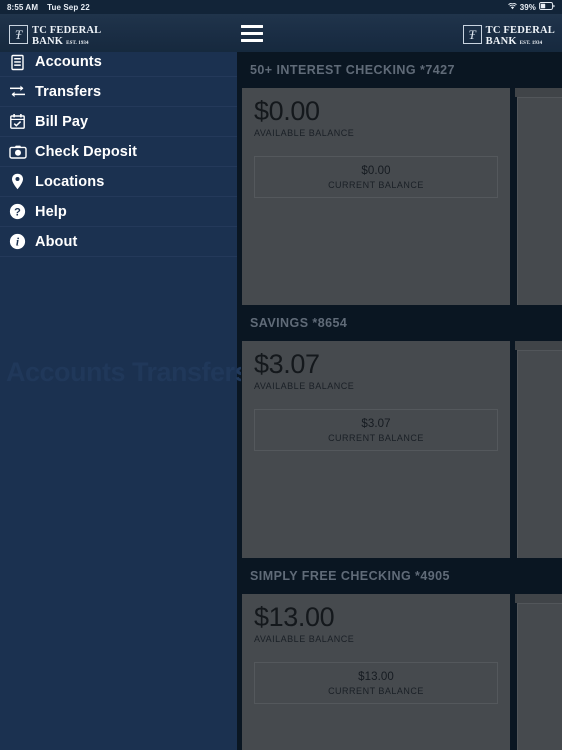 The width and height of the screenshot is (562, 750). Describe the element at coordinates (17, 121) in the screenshot. I see `bill-pay-calendar-icon` at that location.